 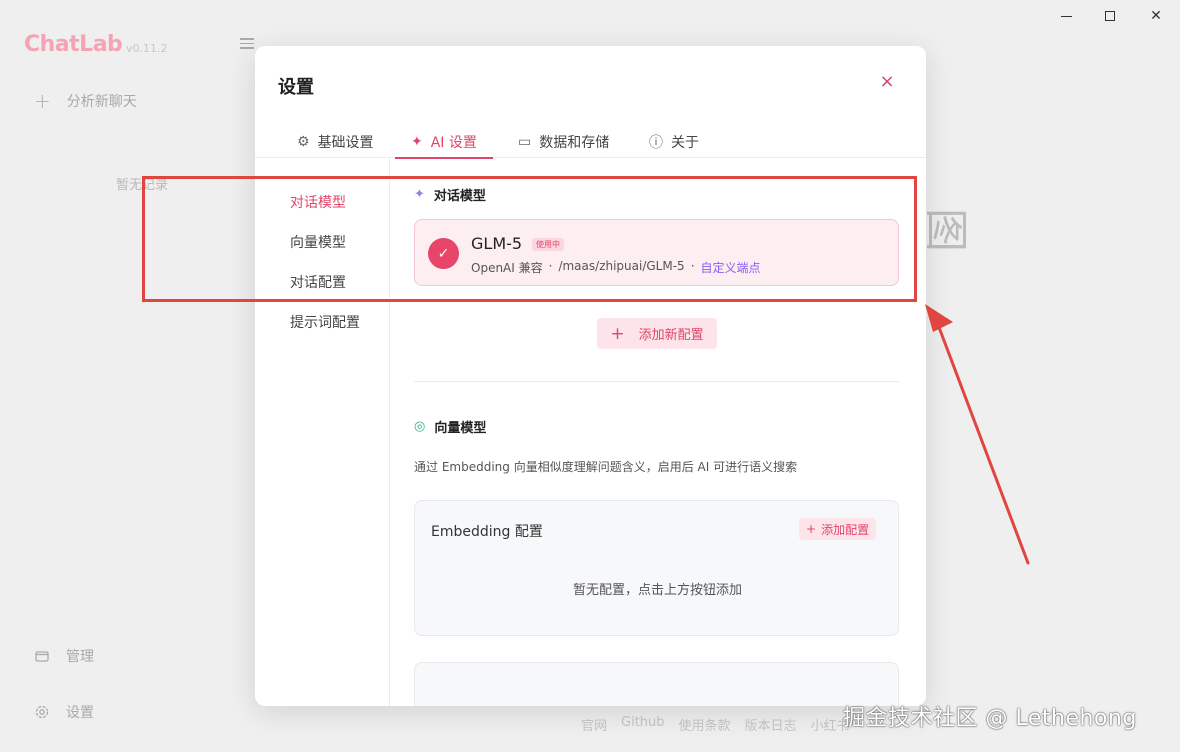 I want to click on nav-item-prompt-config: 提示词配置, so click(x=325, y=322).